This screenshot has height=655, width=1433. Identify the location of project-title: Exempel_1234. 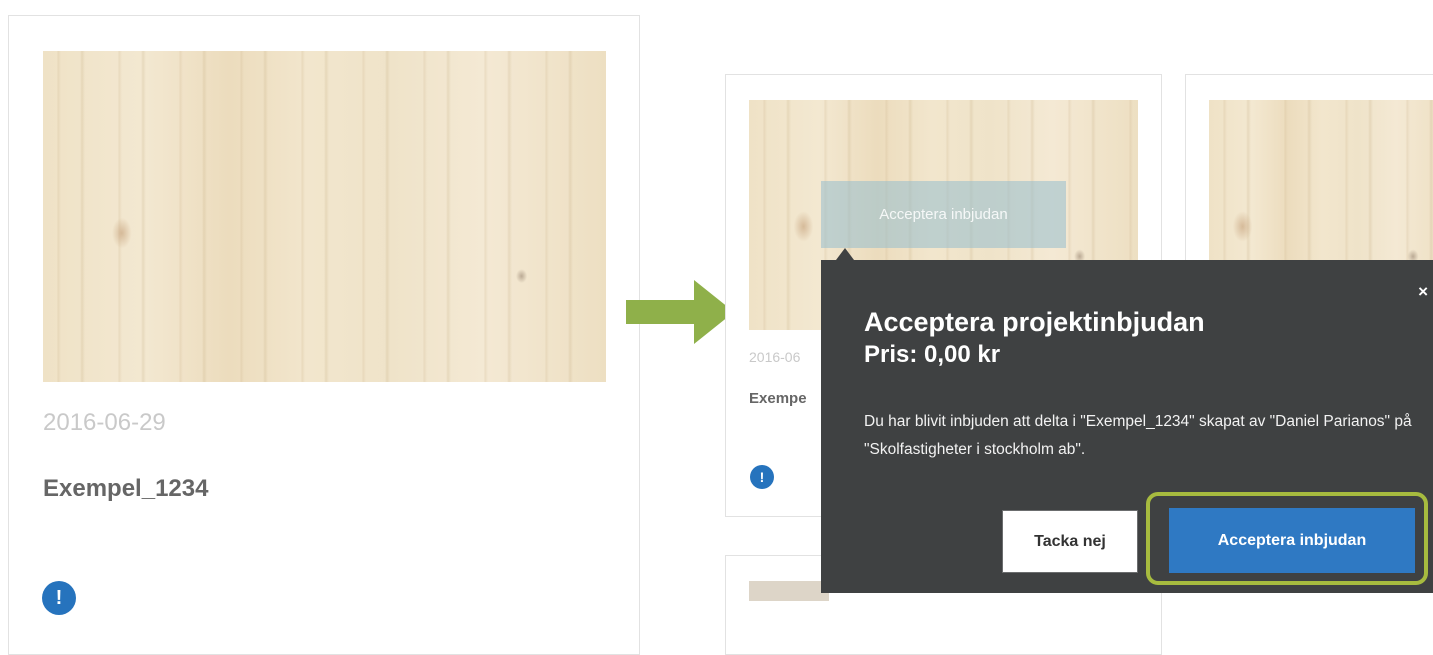
(126, 488).